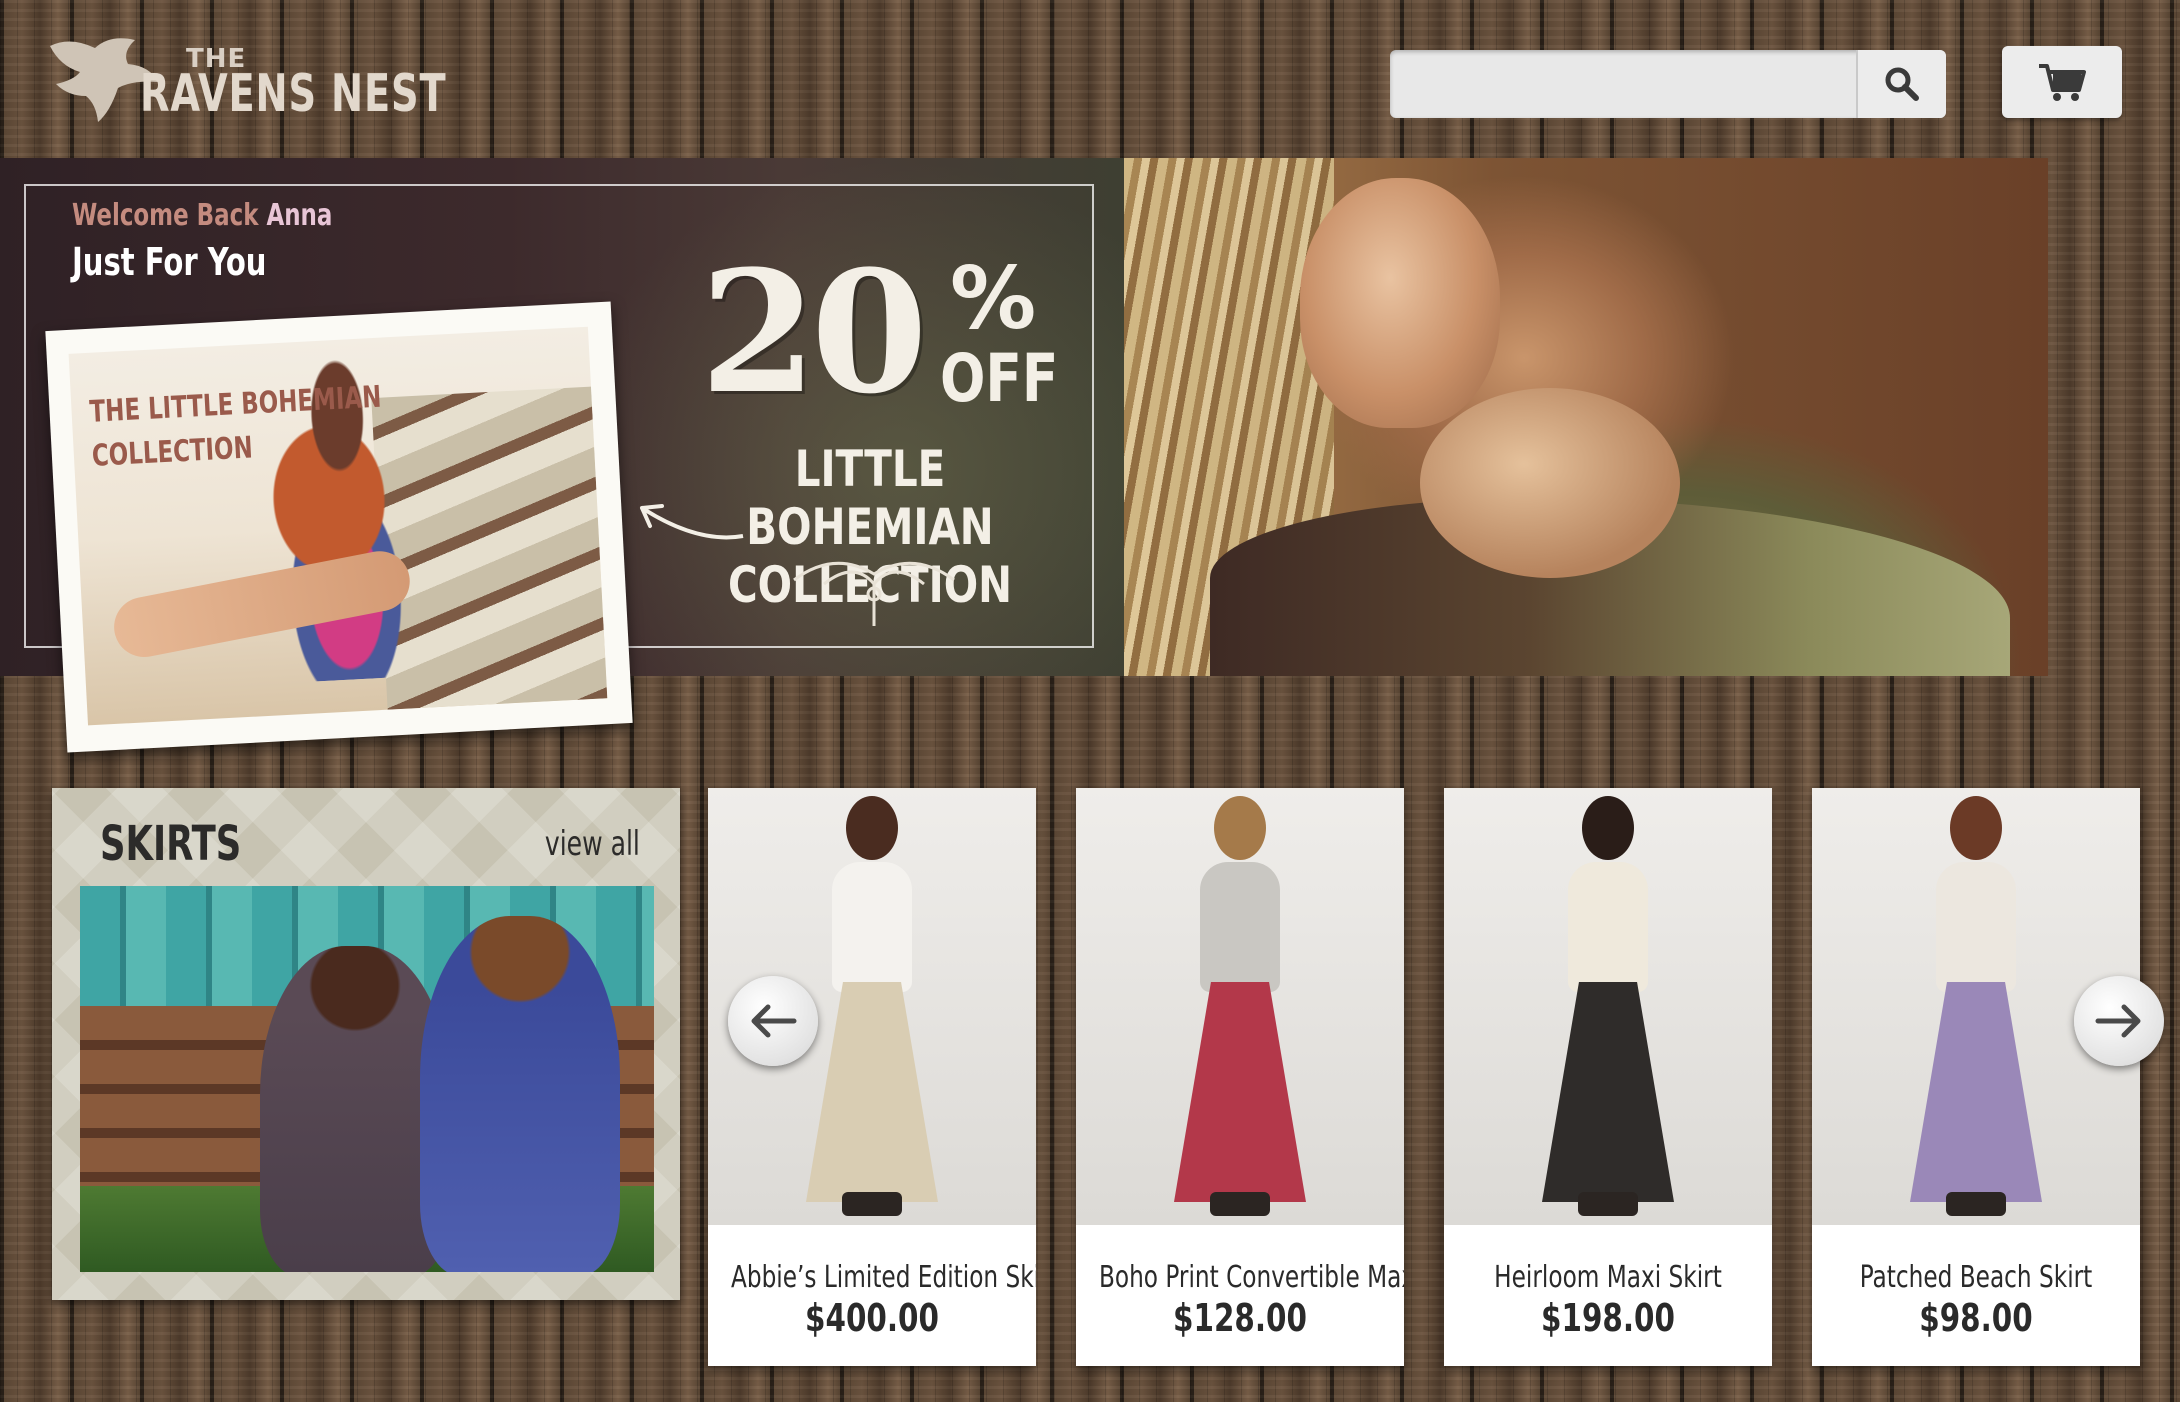 The image size is (2180, 1402). Describe the element at coordinates (367, 1079) in the screenshot. I see `skirts-category-photo` at that location.